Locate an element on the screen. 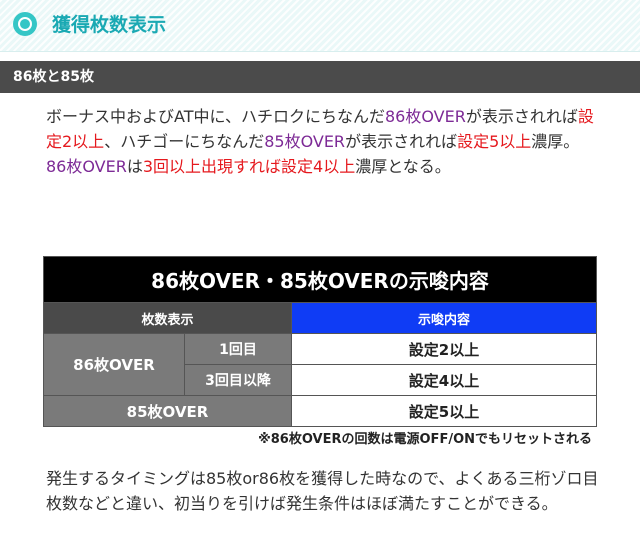 The width and height of the screenshot is (640, 549). hint-value-cell: 設定2以上 is located at coordinates (444, 349).